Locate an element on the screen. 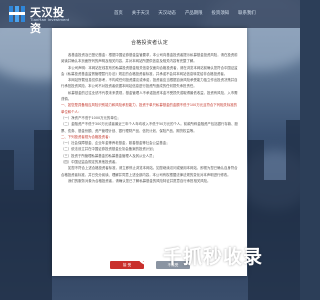 Image resolution: width=320 pixels, height=300 pixels. watermark: 千抓秒收录 is located at coordinates (211, 255).